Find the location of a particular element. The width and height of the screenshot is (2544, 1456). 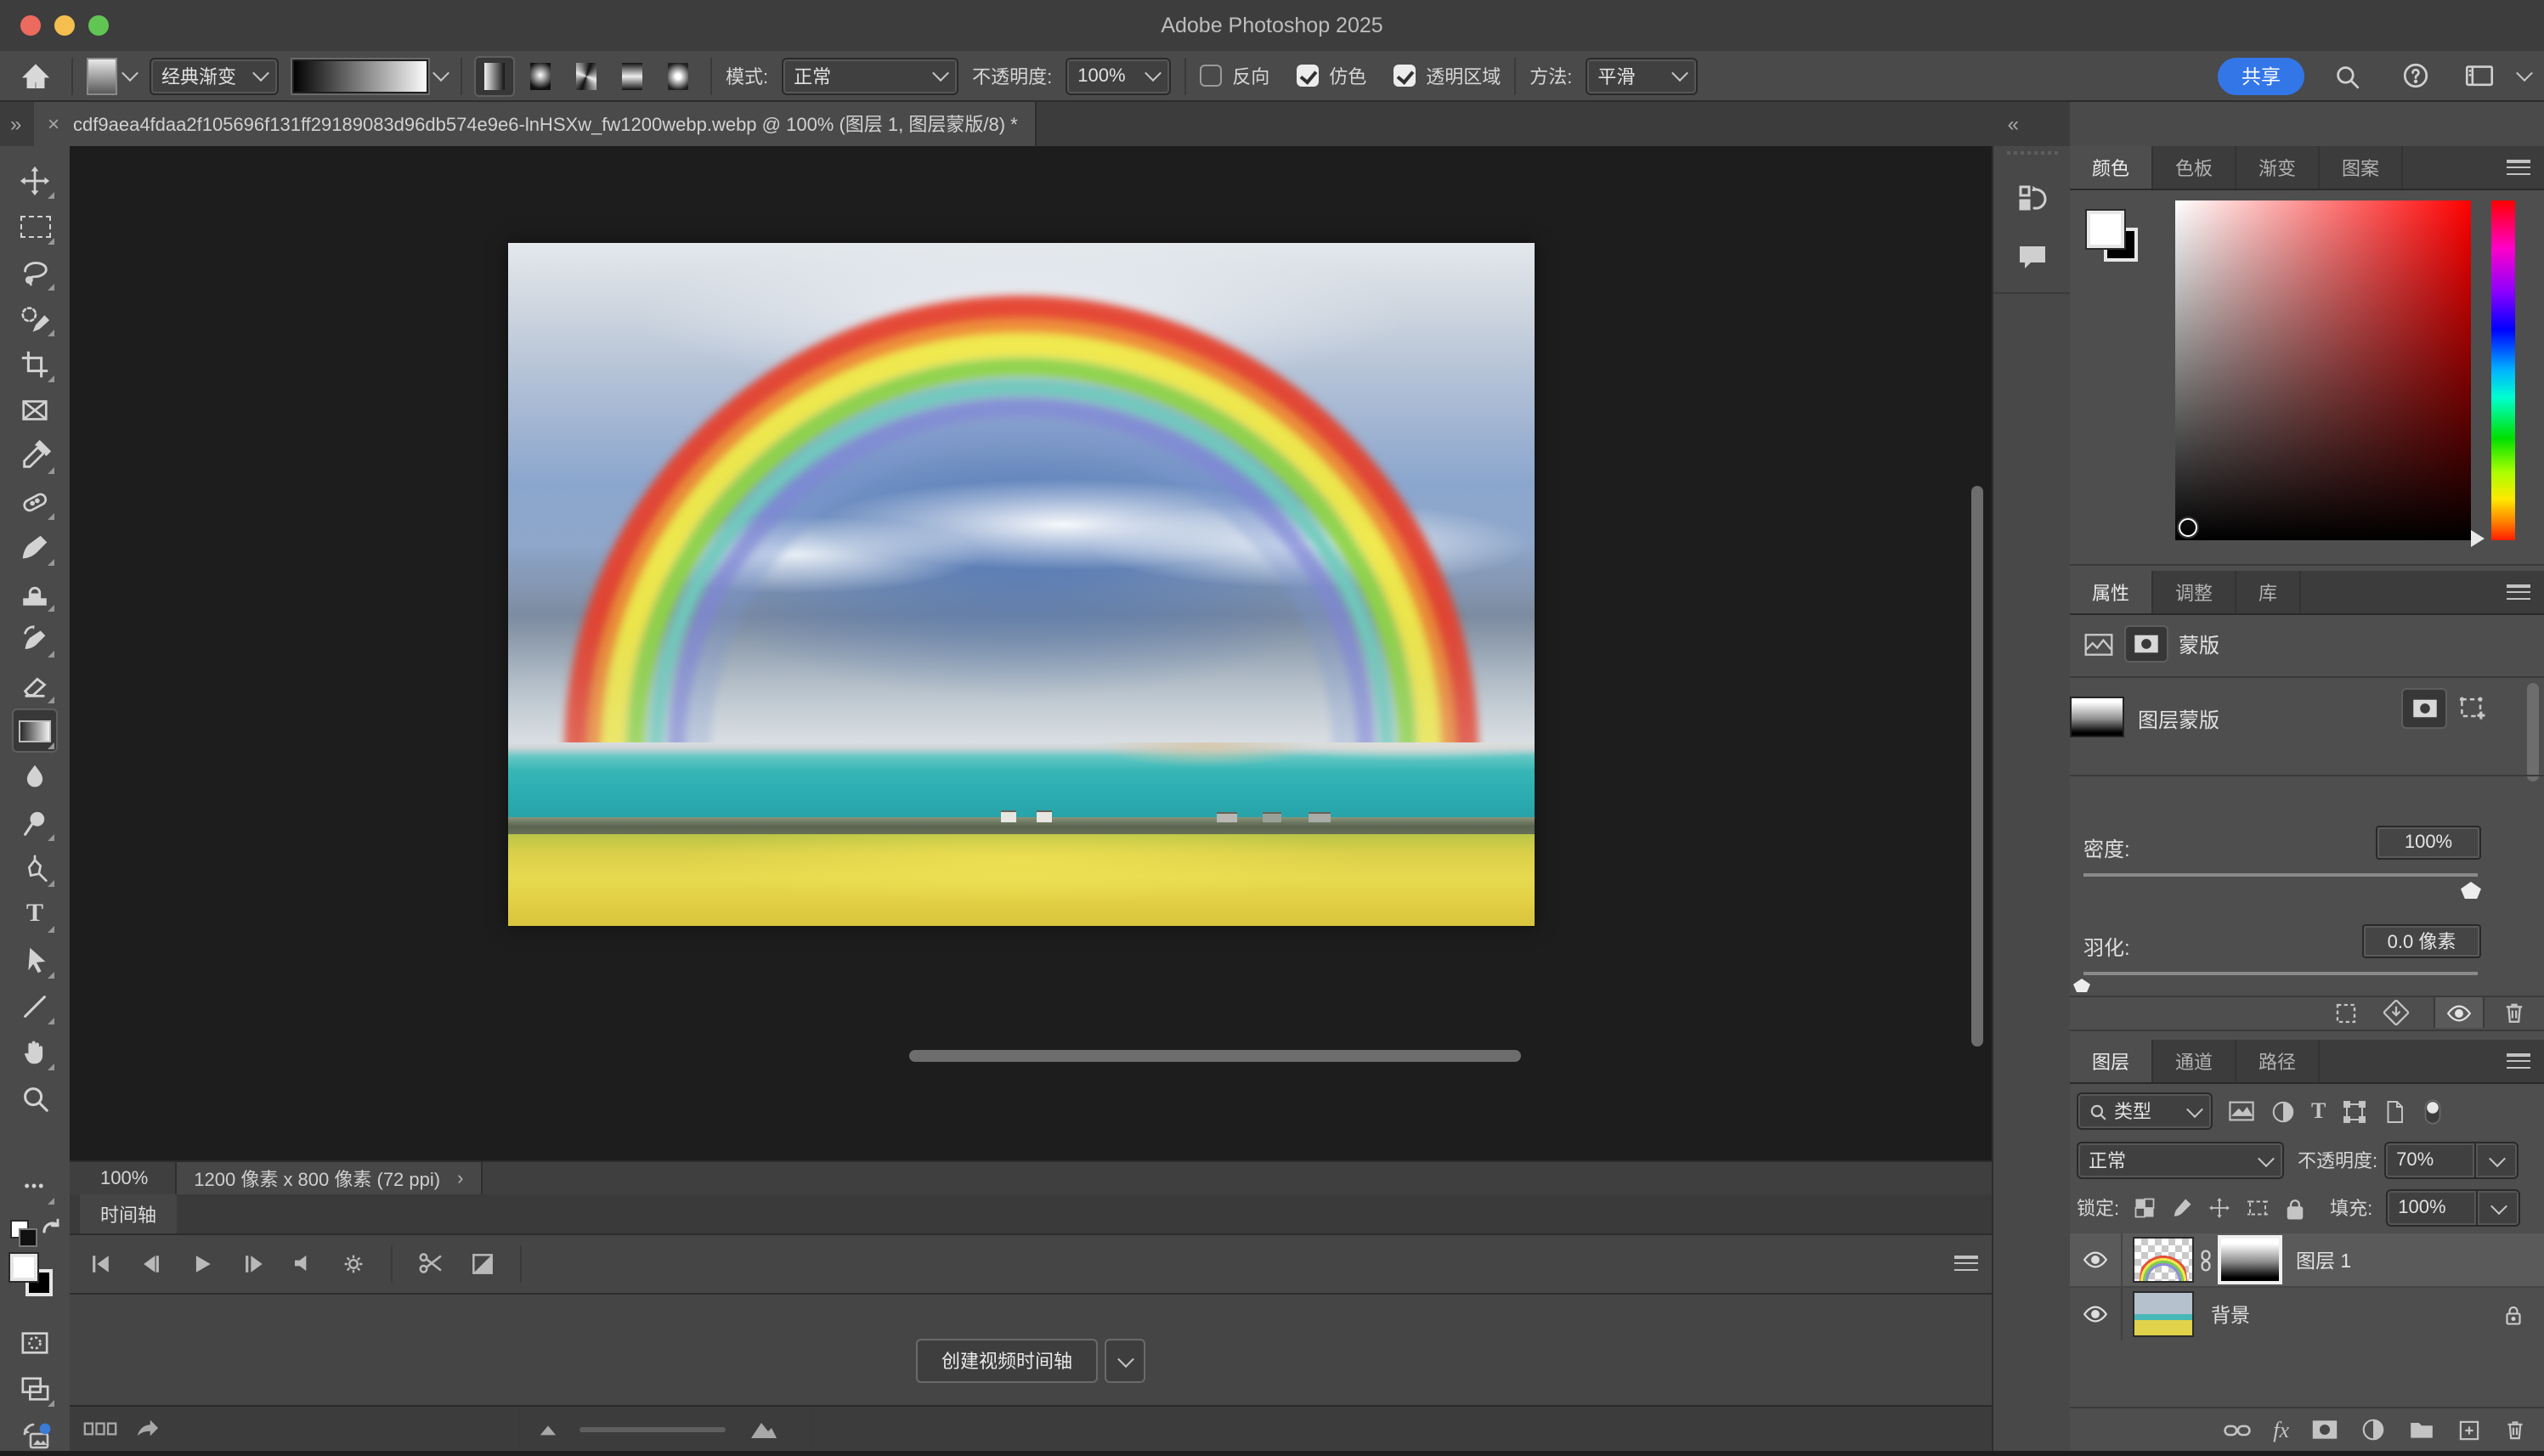

create-video-timeline-button: 创建视频时间轴 is located at coordinates (1007, 1361).